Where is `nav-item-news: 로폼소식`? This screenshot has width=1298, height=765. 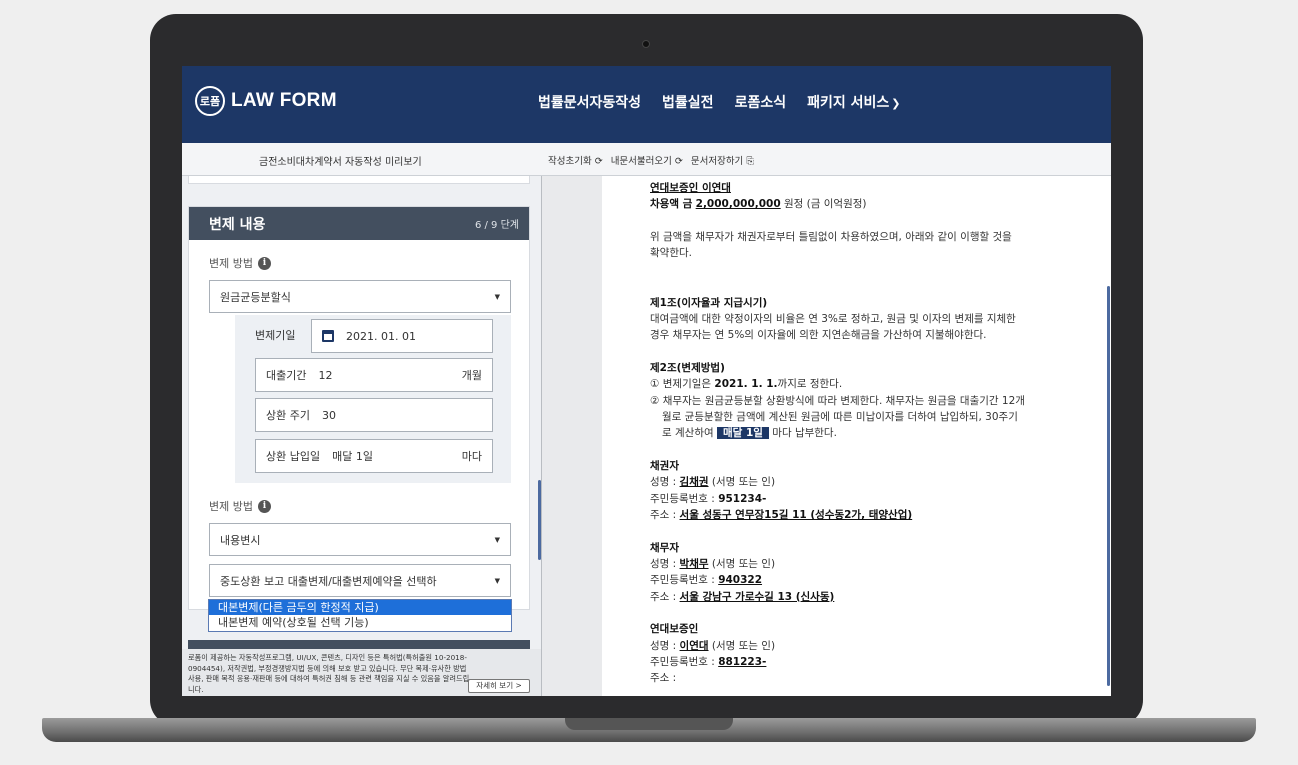
nav-item-news: 로폼소식 is located at coordinates (761, 102).